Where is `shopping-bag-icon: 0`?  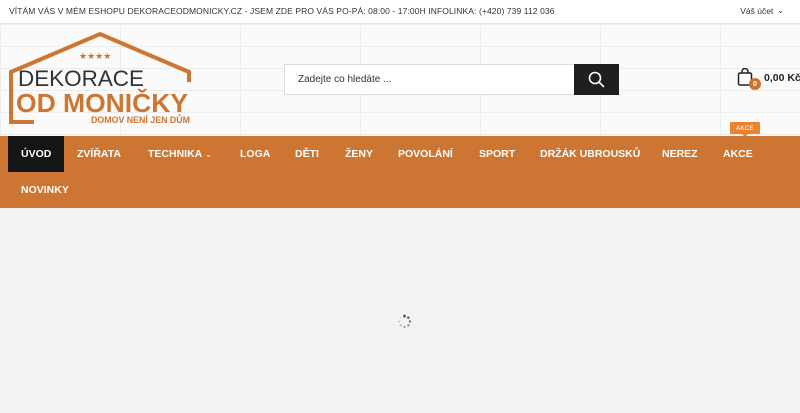 shopping-bag-icon: 0 is located at coordinates (749, 78).